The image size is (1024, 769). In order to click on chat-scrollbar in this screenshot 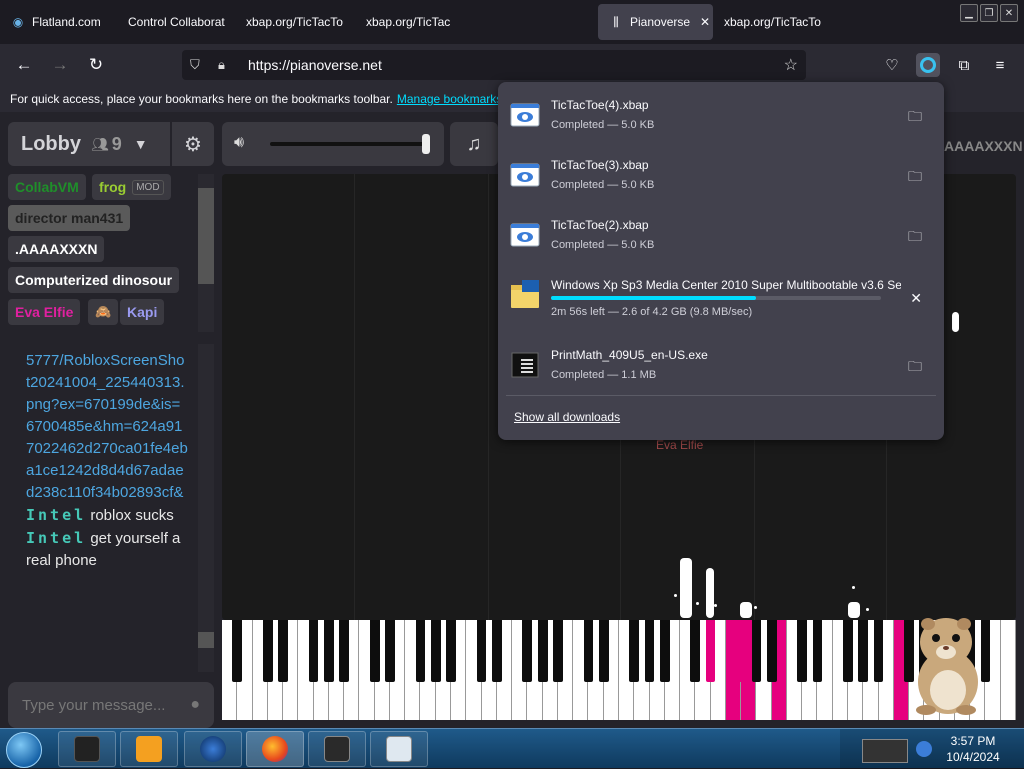, I will do `click(206, 508)`.